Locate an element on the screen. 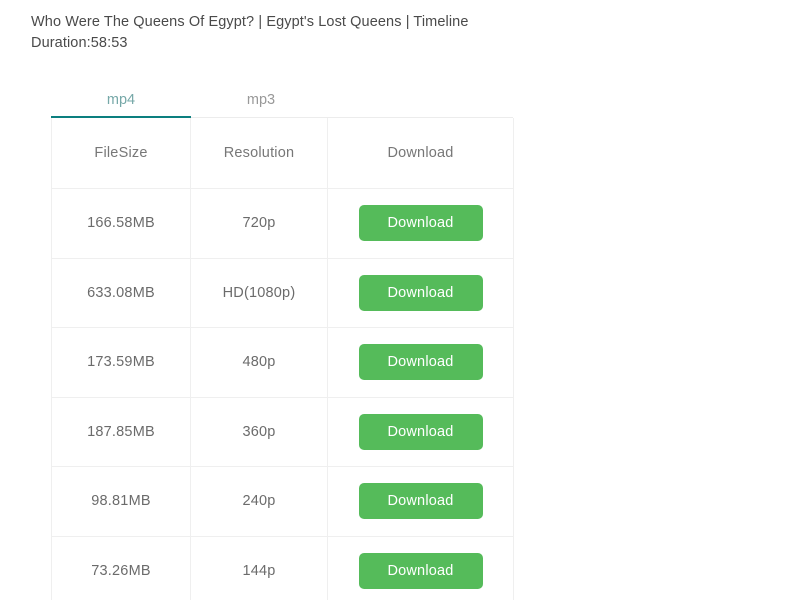 Image resolution: width=800 pixels, height=600 pixels. cell-filesize: 166.58MB is located at coordinates (121, 223).